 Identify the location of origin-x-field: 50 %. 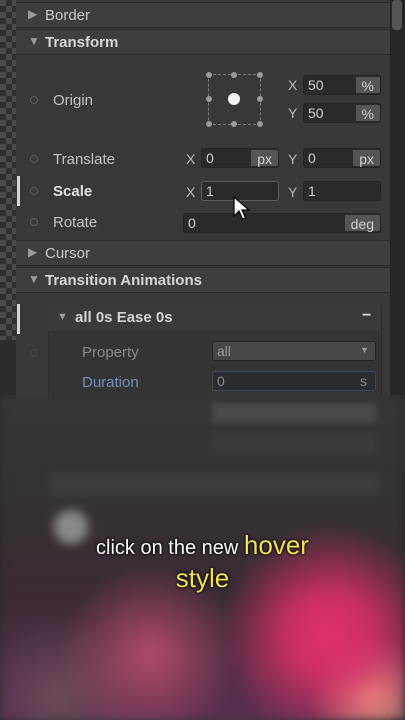
(342, 85).